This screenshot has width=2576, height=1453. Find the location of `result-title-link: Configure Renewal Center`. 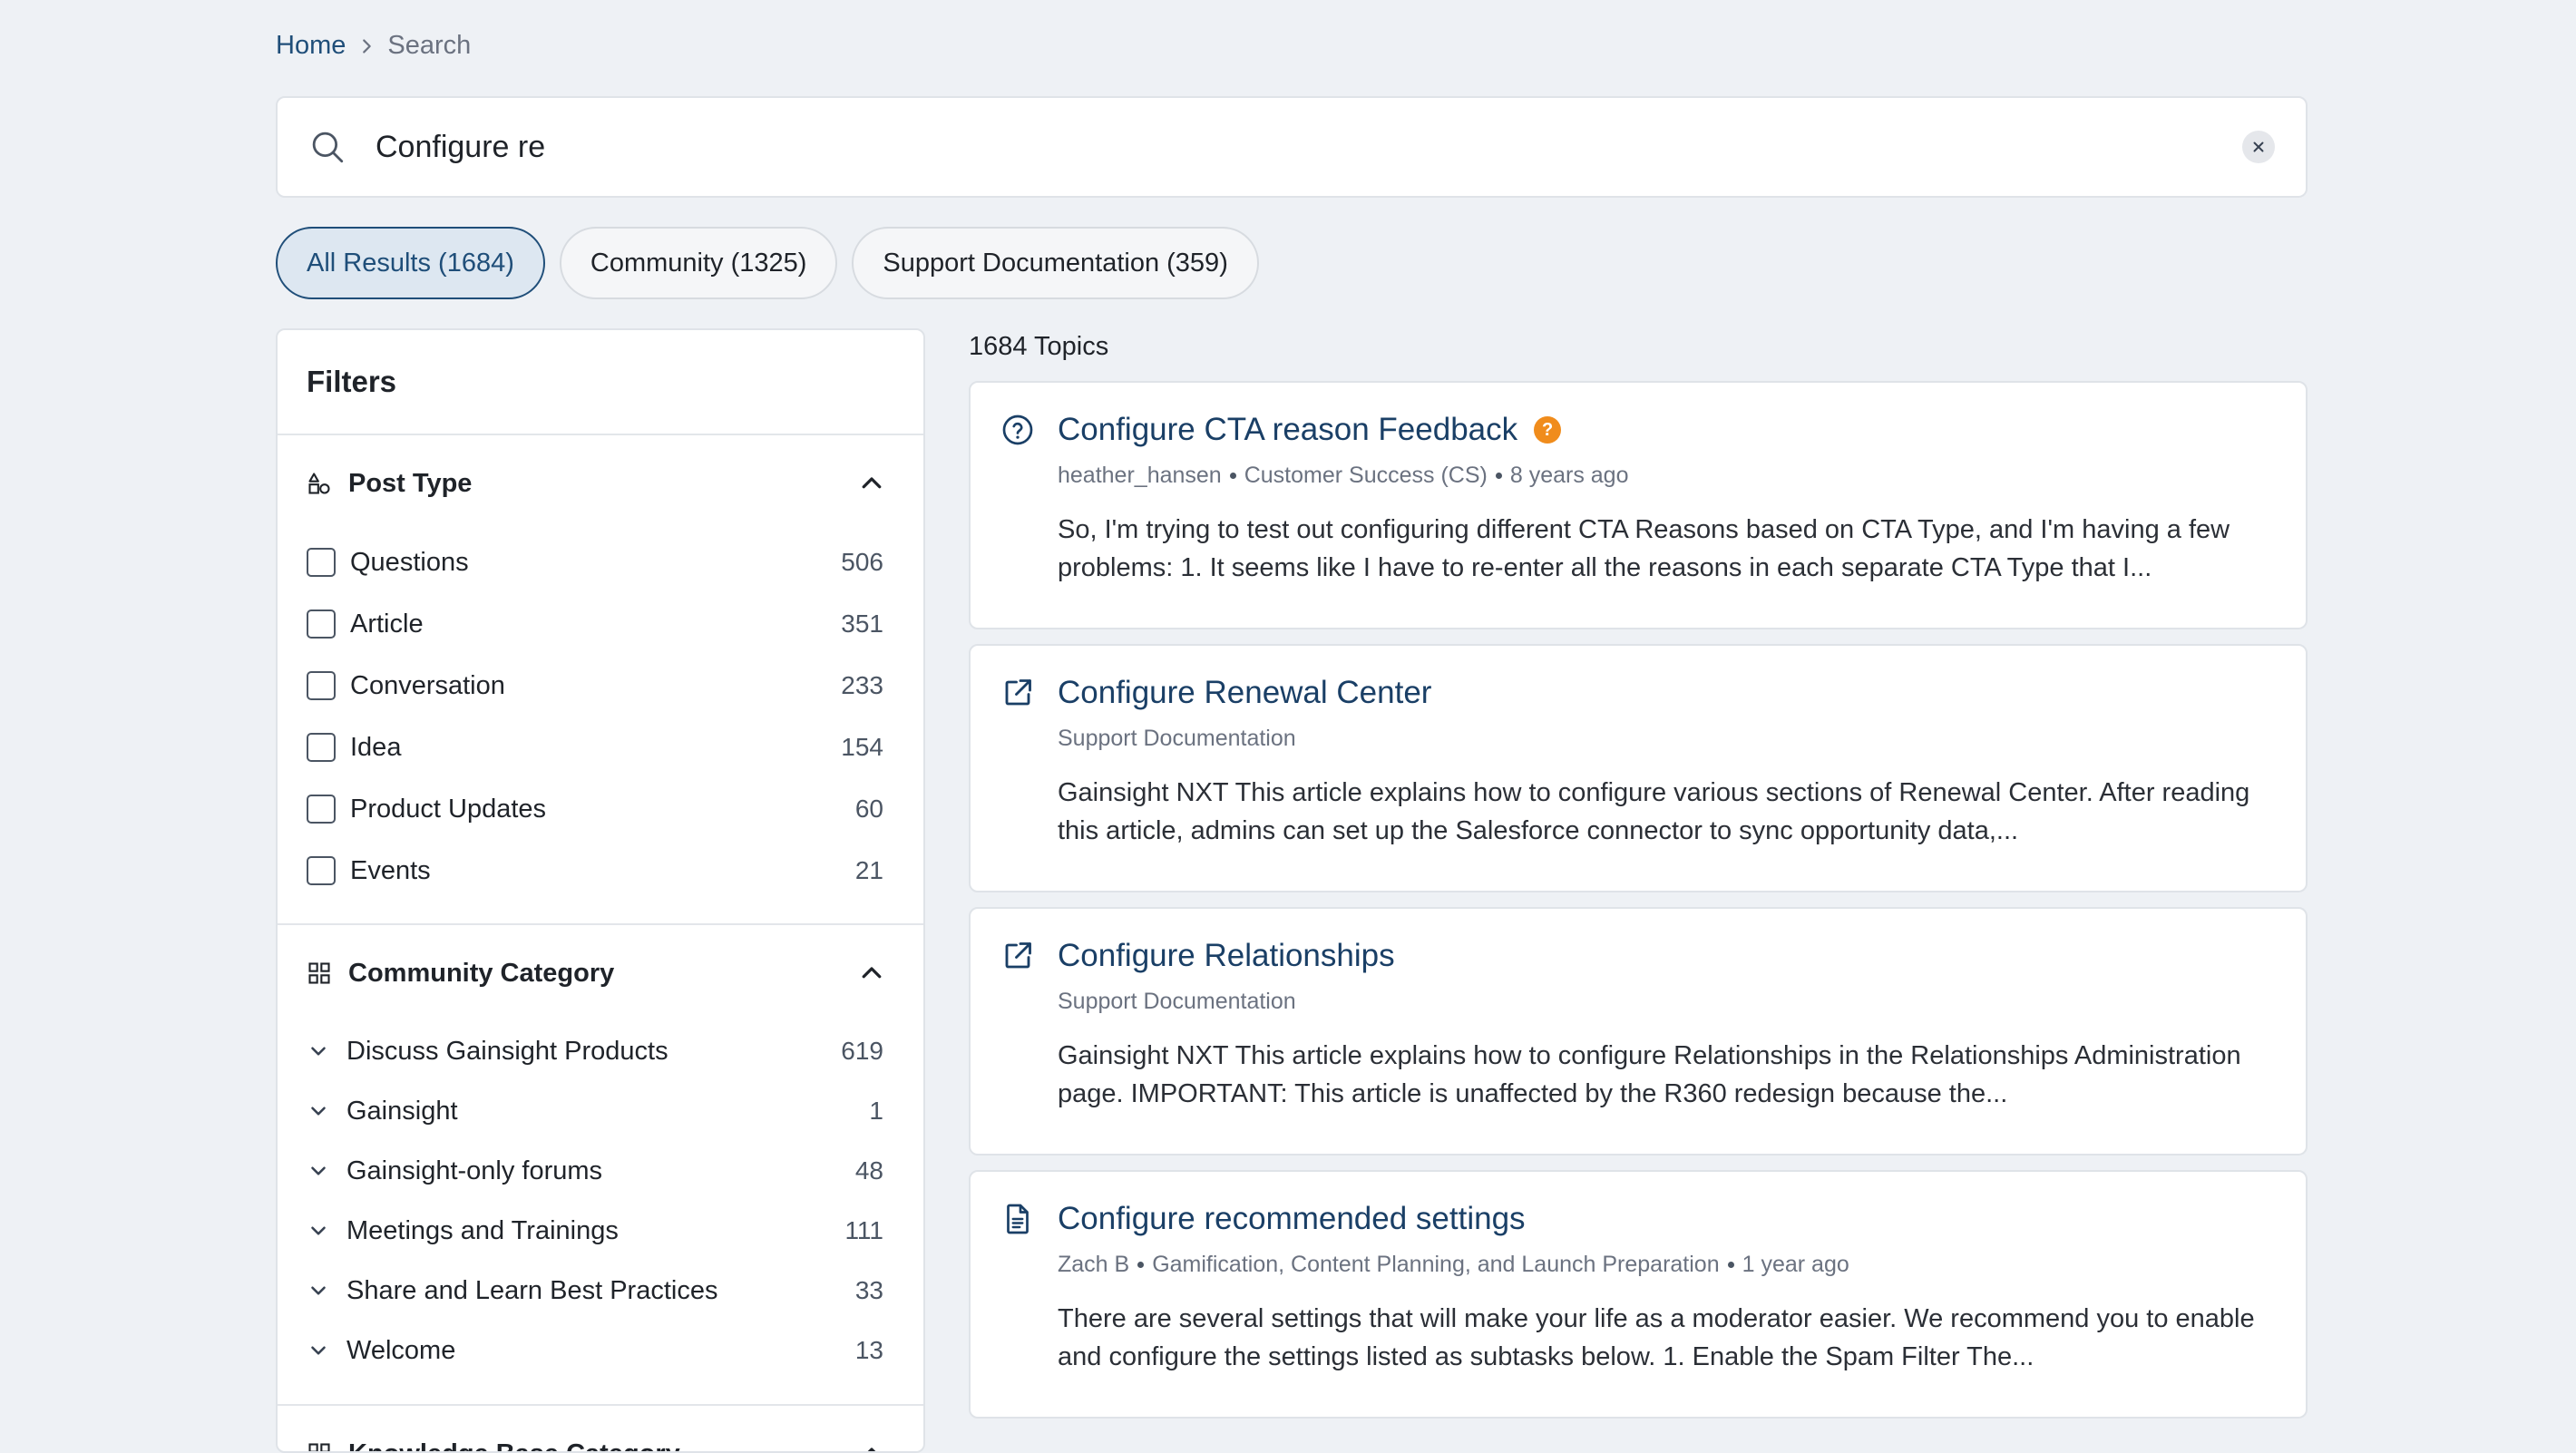

result-title-link: Configure Renewal Center is located at coordinates (1244, 693).